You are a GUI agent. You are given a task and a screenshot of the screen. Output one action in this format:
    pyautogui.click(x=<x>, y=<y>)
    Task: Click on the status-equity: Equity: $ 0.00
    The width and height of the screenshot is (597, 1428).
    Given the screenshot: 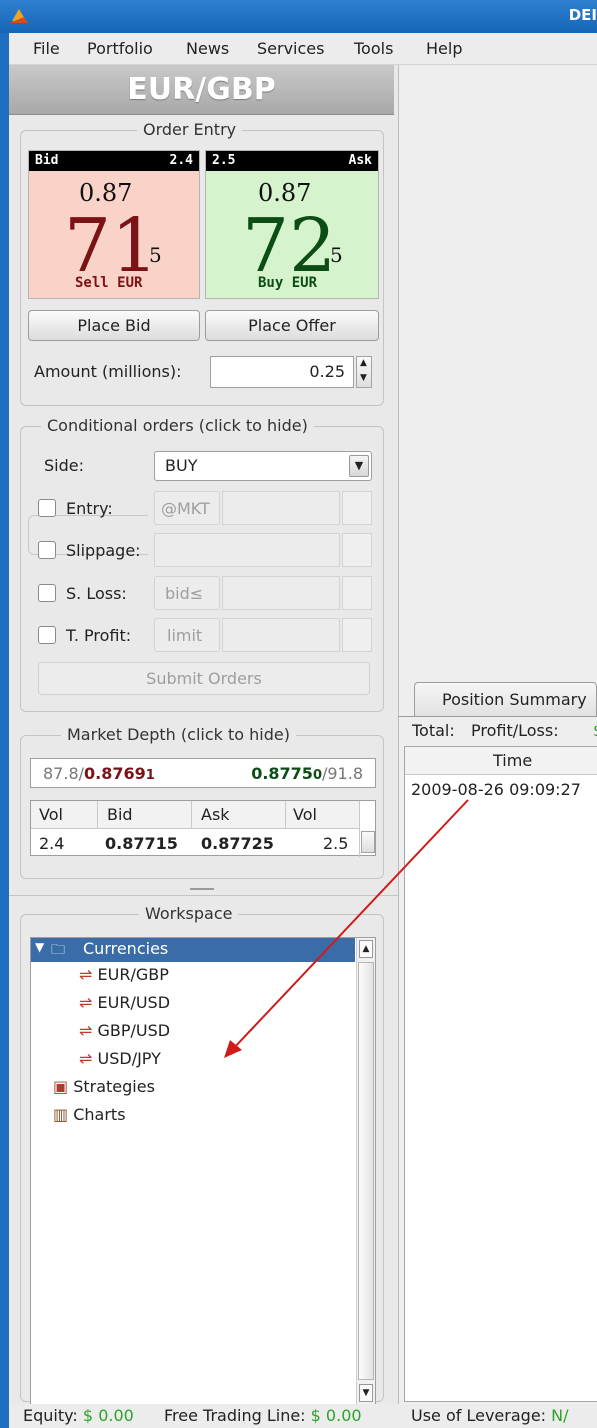 What is the action you would take?
    pyautogui.click(x=78, y=1415)
    